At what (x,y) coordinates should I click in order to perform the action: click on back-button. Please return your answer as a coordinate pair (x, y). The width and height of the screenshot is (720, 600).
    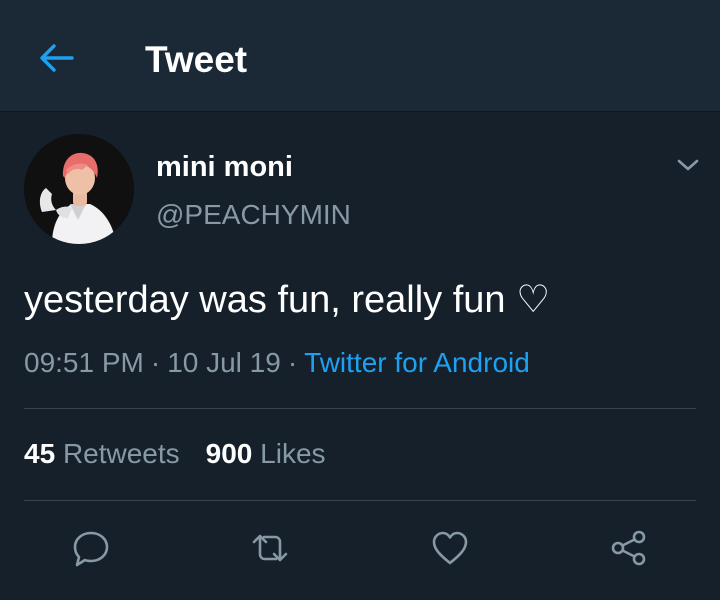
    Looking at the image, I should click on (56, 58).